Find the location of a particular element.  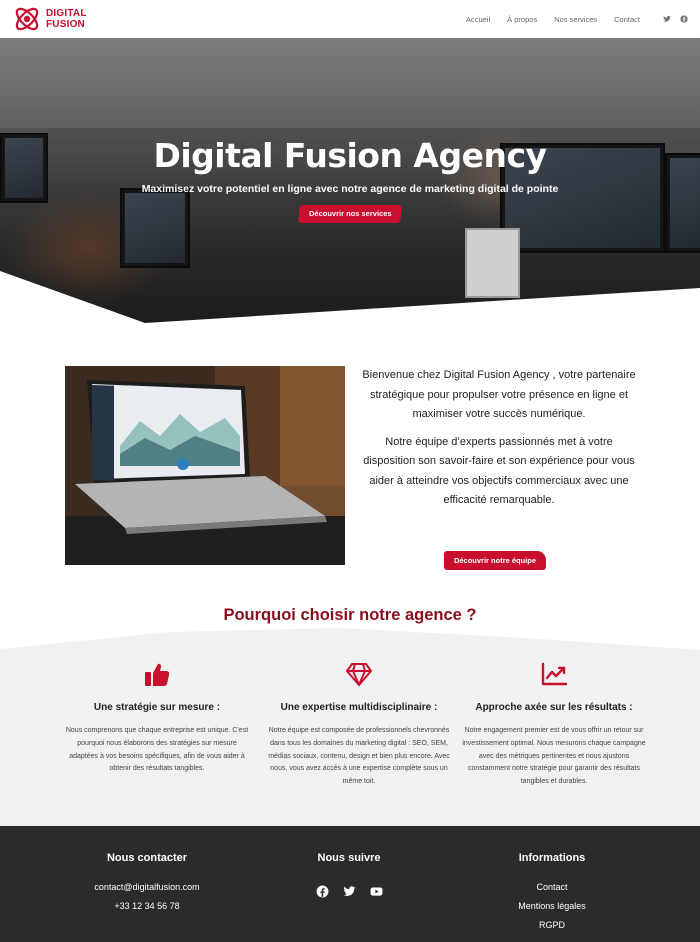

hero-bottom-shape is located at coordinates (350, 297).